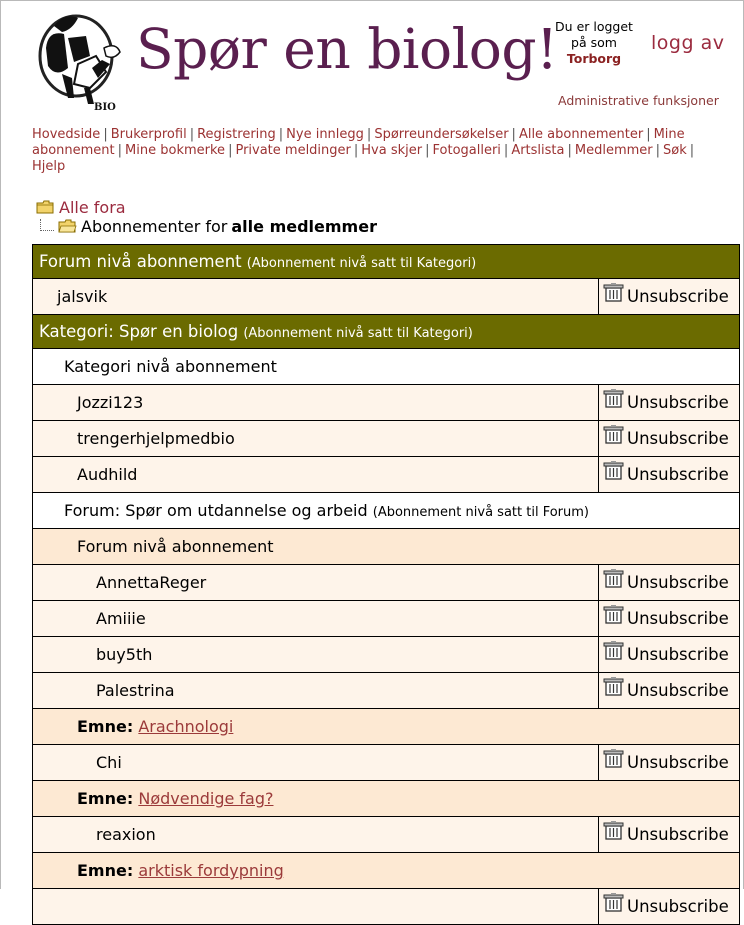 This screenshot has height=925, width=744. Describe the element at coordinates (47, 224) in the screenshot. I see `tree-line` at that location.